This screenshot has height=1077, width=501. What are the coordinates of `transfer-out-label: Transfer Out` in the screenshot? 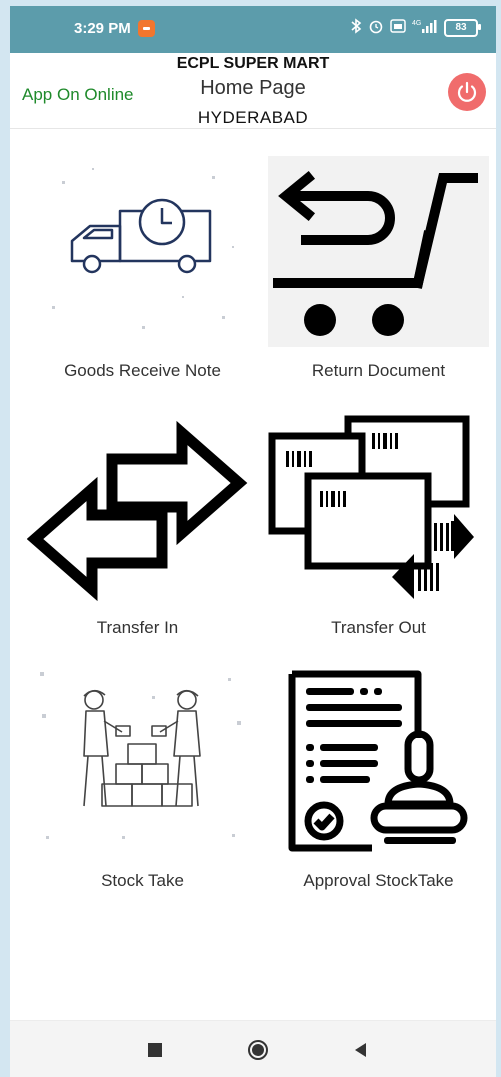 It's located at (378, 627).